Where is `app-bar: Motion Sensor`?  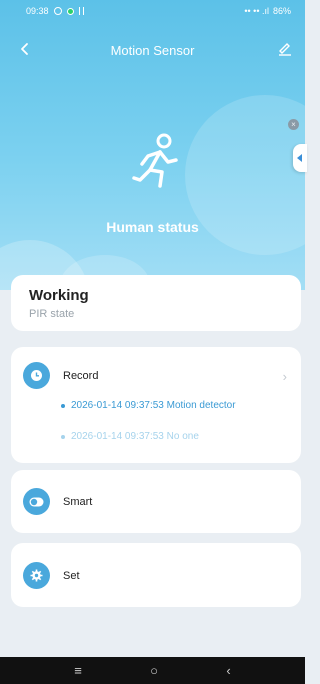 app-bar: Motion Sensor is located at coordinates (152, 50).